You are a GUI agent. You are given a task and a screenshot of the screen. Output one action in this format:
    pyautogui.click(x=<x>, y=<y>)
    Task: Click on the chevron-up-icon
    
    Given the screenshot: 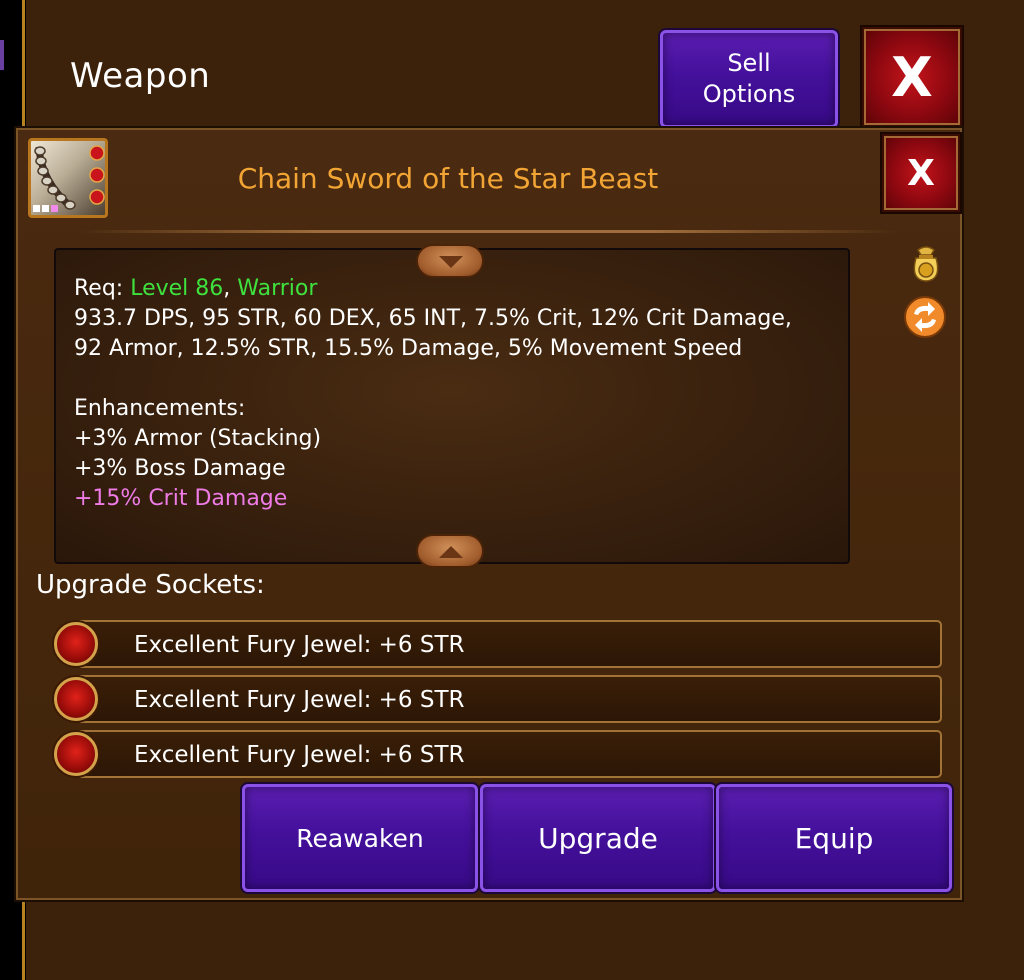 What is the action you would take?
    pyautogui.click(x=451, y=552)
    